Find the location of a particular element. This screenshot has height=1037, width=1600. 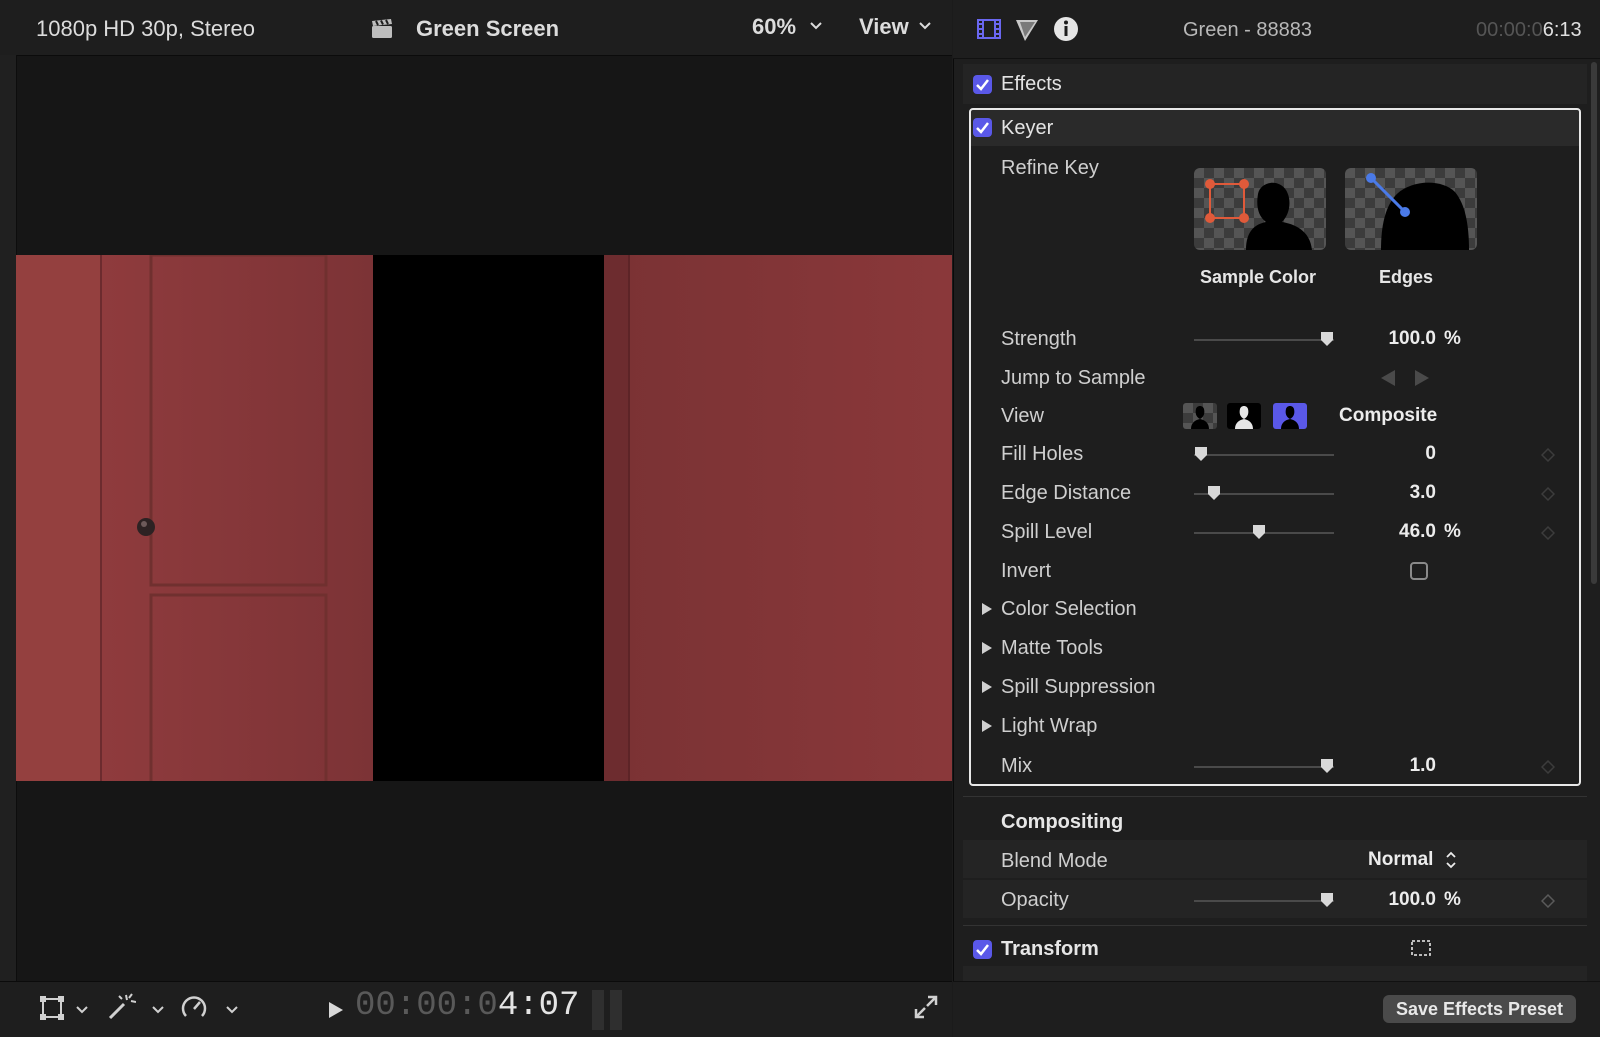

fullscreen-icon is located at coordinates (926, 1007).